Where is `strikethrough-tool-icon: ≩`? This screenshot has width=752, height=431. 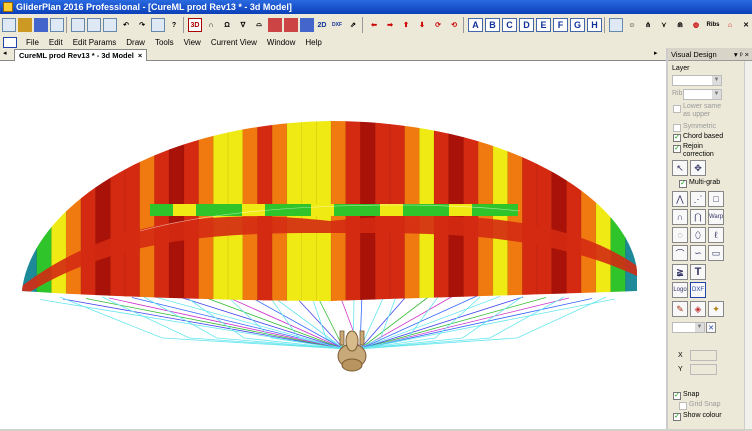 strikethrough-tool-icon: ≩ is located at coordinates (680, 272).